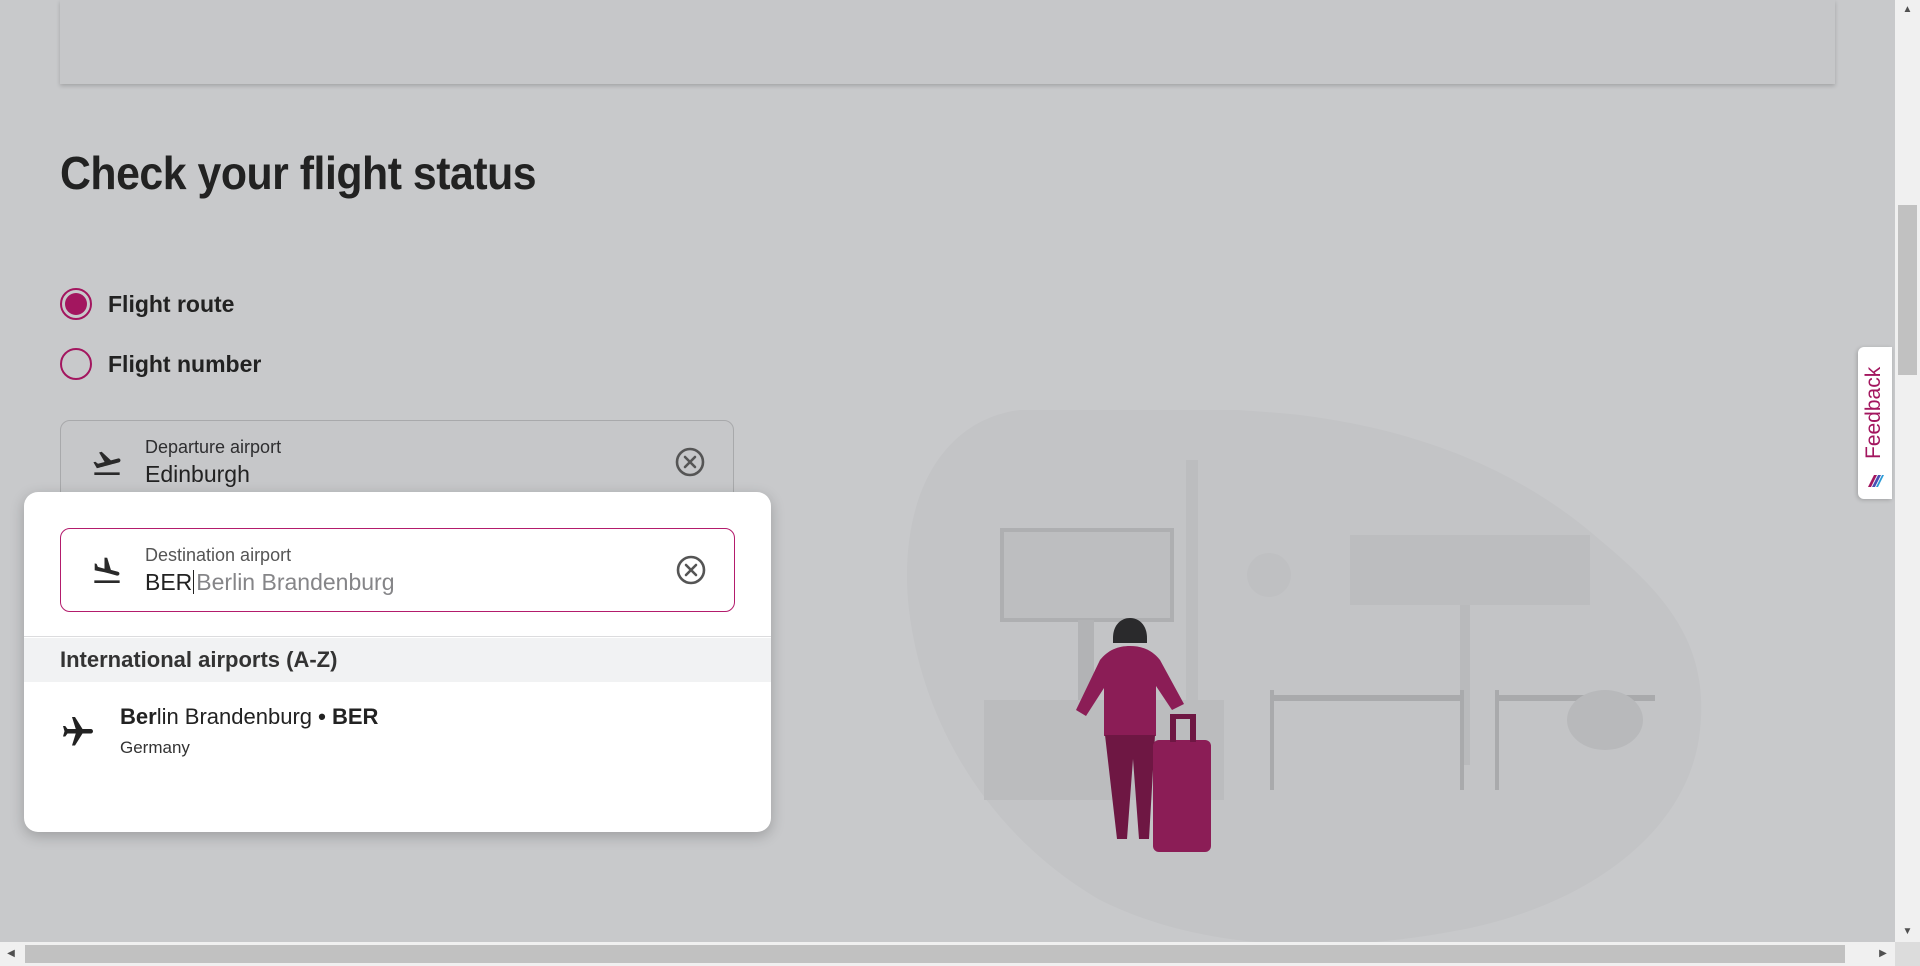  Describe the element at coordinates (78, 731) in the screenshot. I see `airplane-icon` at that location.